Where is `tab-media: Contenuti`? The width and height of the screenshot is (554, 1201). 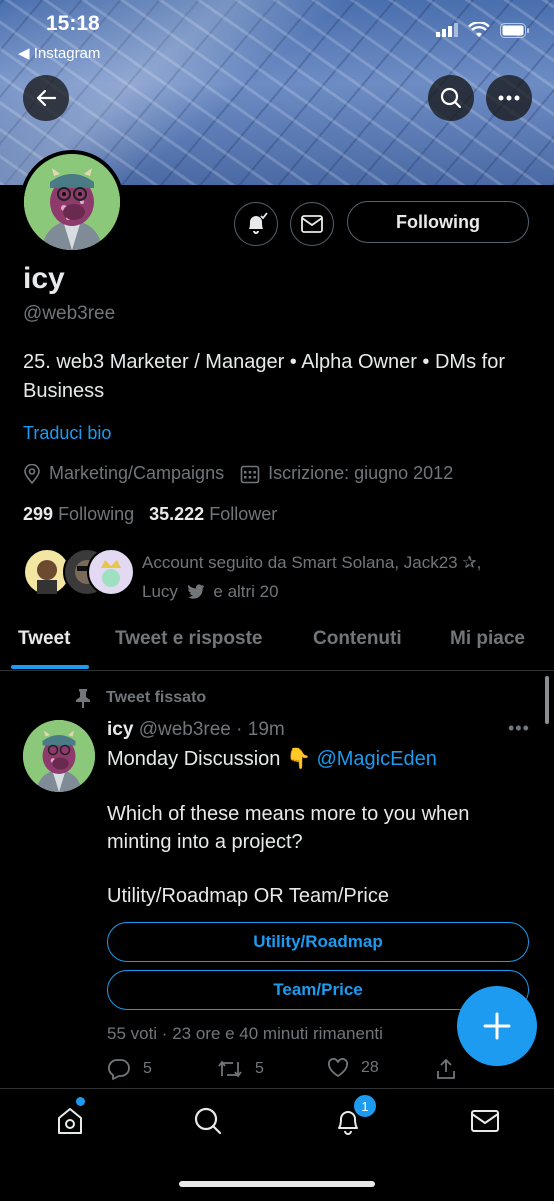 tab-media: Contenuti is located at coordinates (357, 639).